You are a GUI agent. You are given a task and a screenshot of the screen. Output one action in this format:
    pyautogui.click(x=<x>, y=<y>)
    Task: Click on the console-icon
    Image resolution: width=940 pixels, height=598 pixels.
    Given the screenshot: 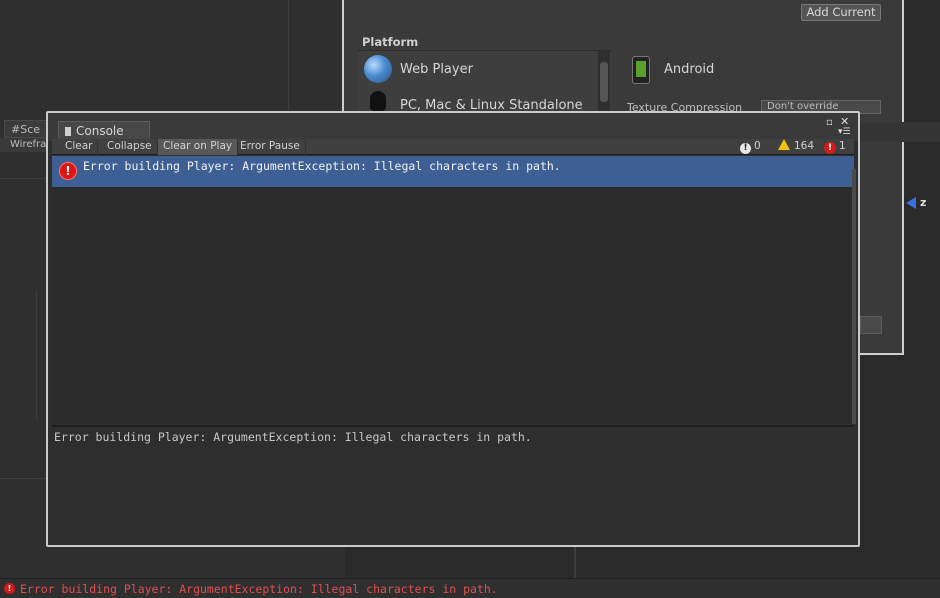 What is the action you would take?
    pyautogui.click(x=68, y=131)
    